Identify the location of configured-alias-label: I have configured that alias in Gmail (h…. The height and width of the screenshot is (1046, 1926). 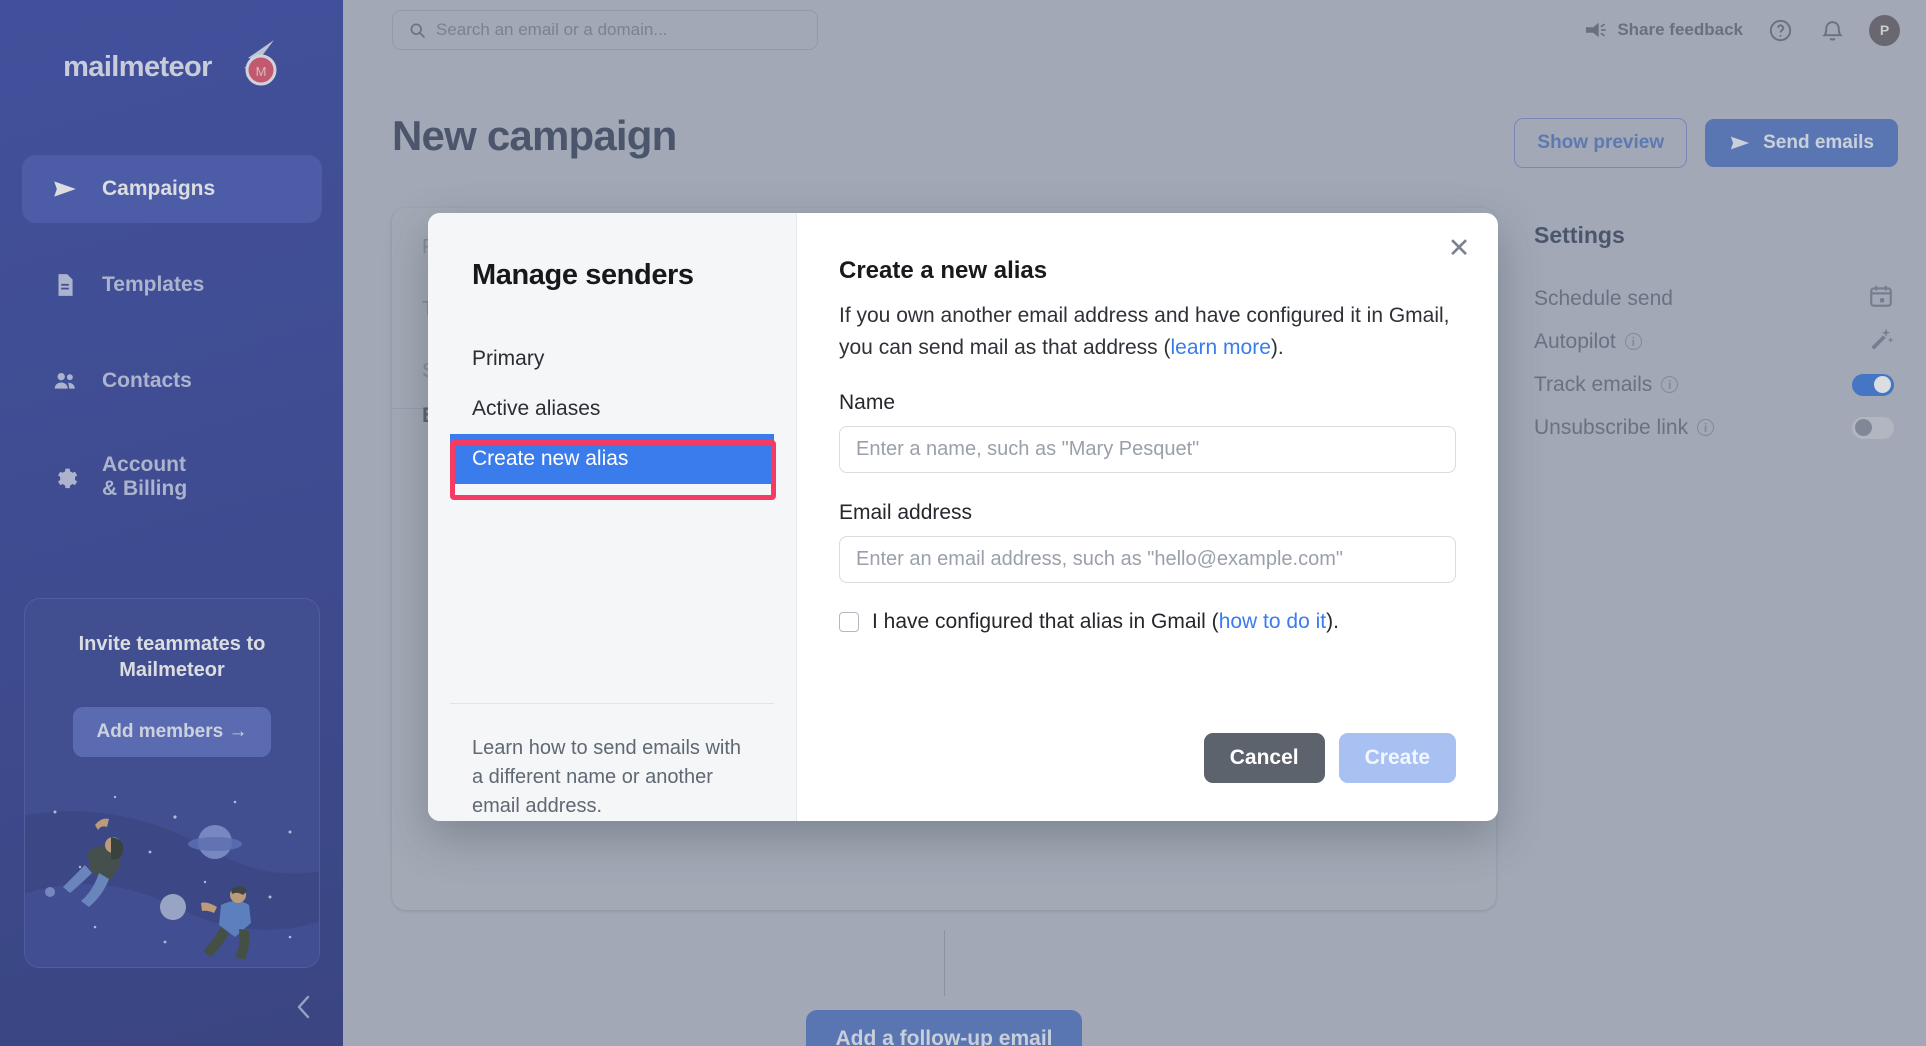
(1105, 622).